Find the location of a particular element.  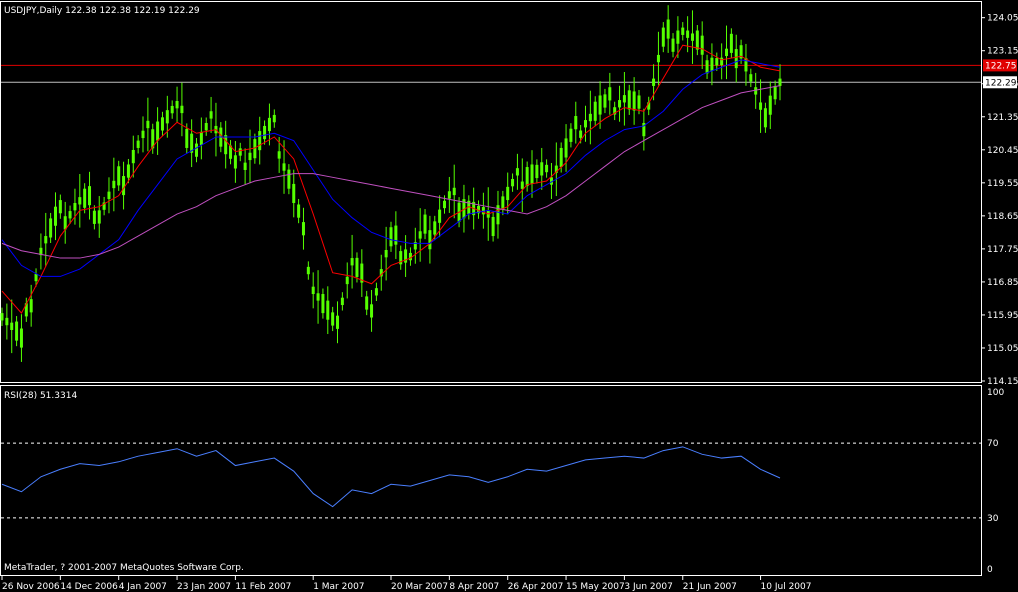

rsi-tick-label: 70 is located at coordinates (993, 444).